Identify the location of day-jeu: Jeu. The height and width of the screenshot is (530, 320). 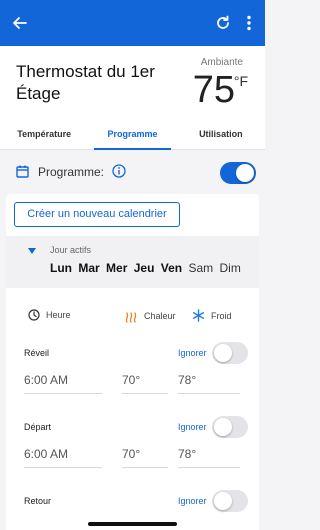
(144, 268).